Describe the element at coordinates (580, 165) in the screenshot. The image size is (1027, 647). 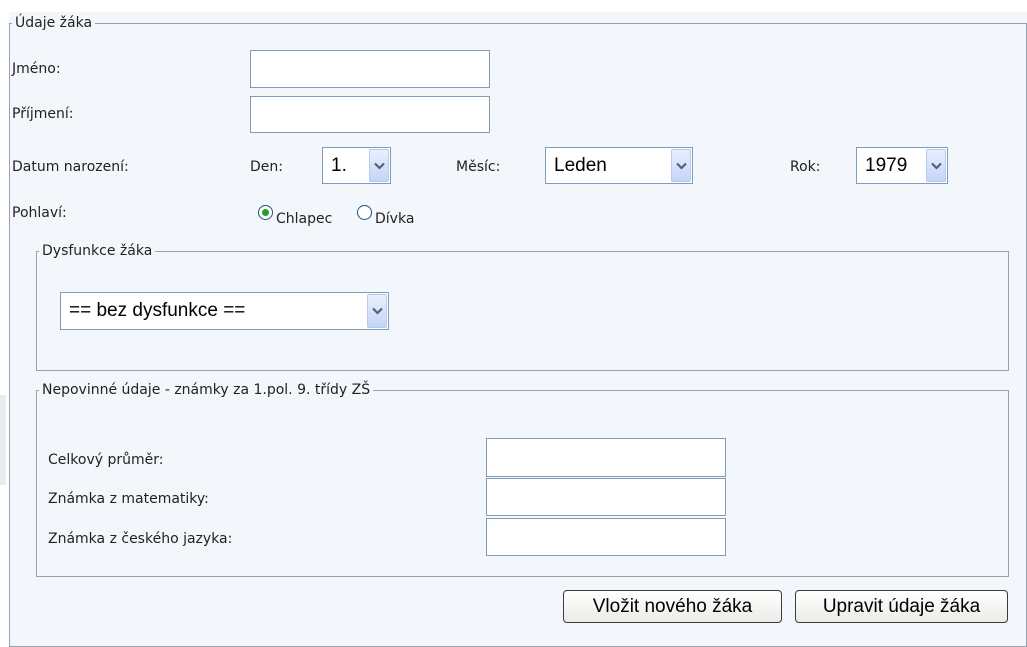
I see `month-select-value: Leden` at that location.